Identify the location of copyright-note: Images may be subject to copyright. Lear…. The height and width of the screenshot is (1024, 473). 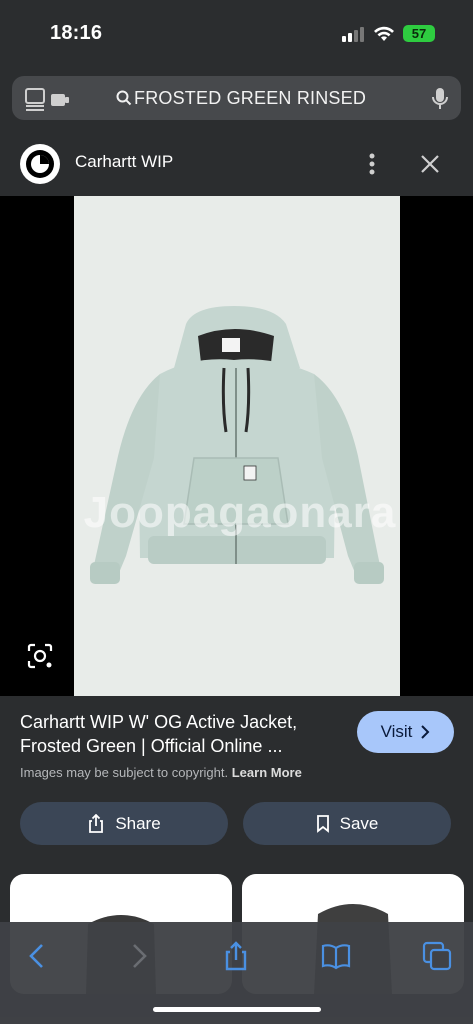
(161, 772).